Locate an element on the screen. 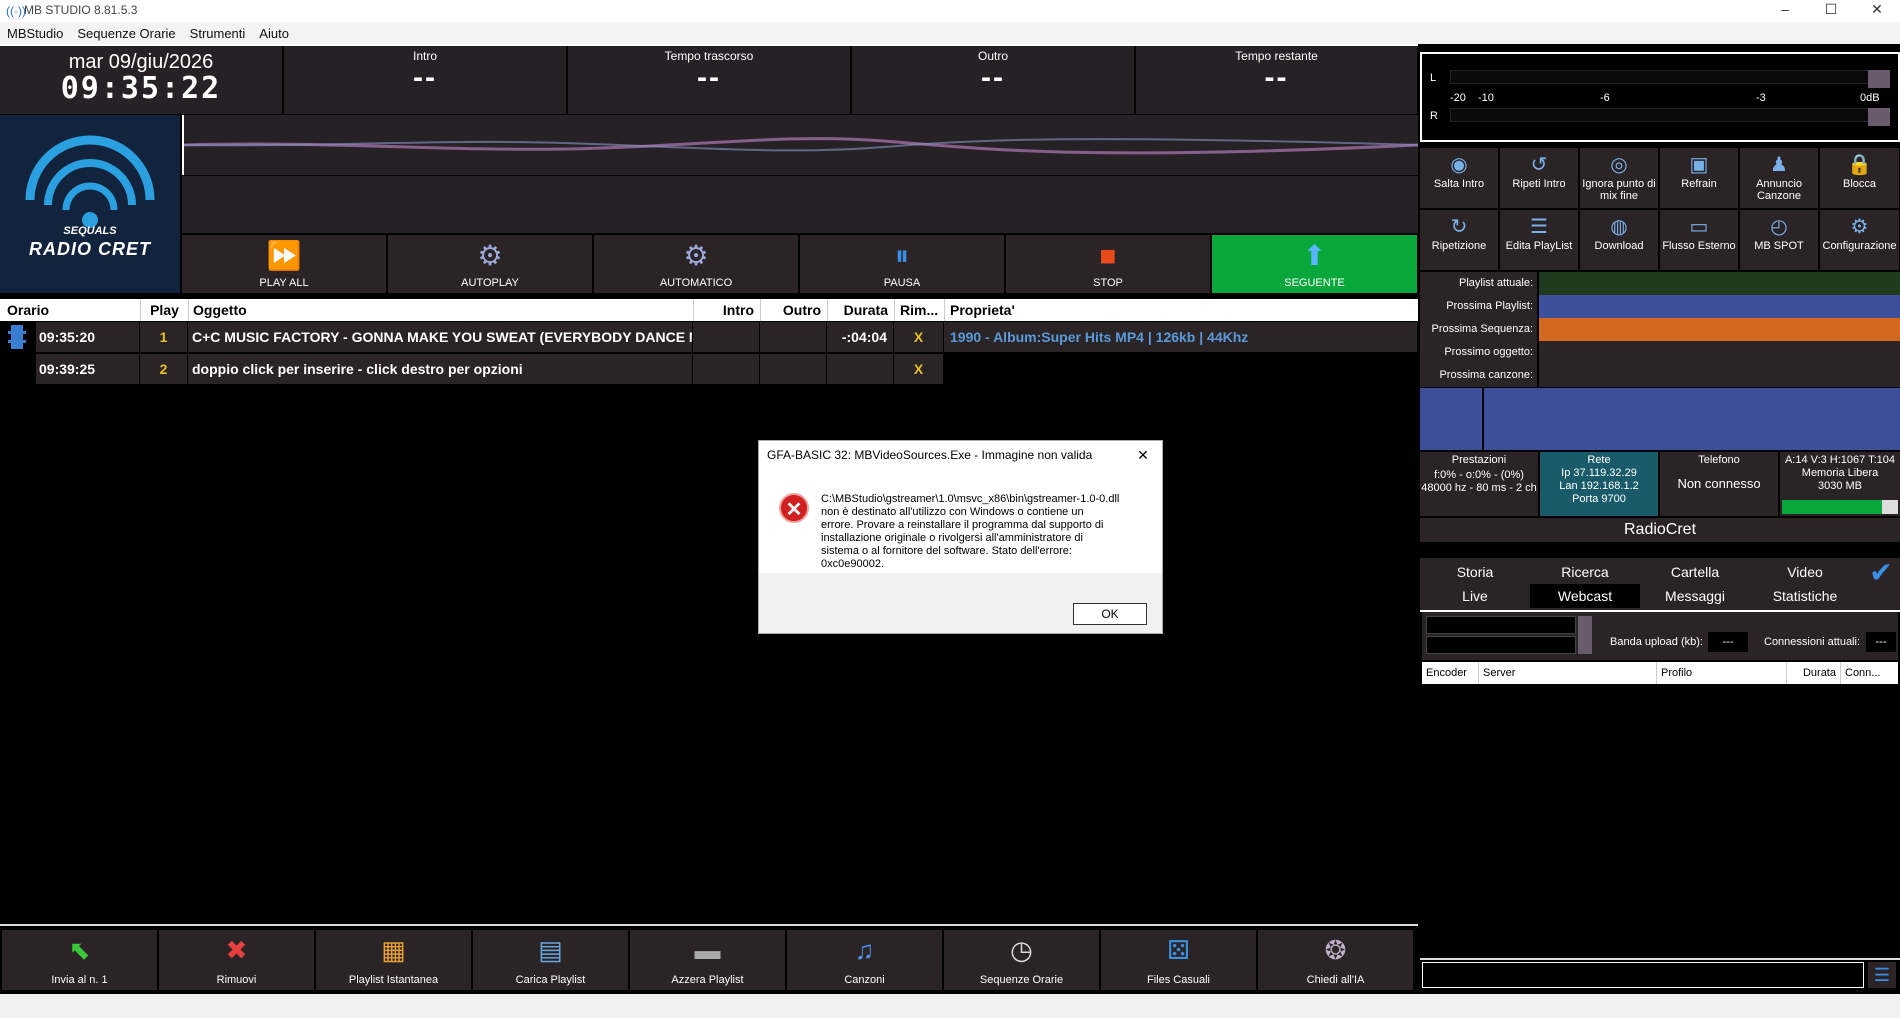 Image resolution: width=1900 pixels, height=1018 pixels. waveform-secondary is located at coordinates (800, 204).